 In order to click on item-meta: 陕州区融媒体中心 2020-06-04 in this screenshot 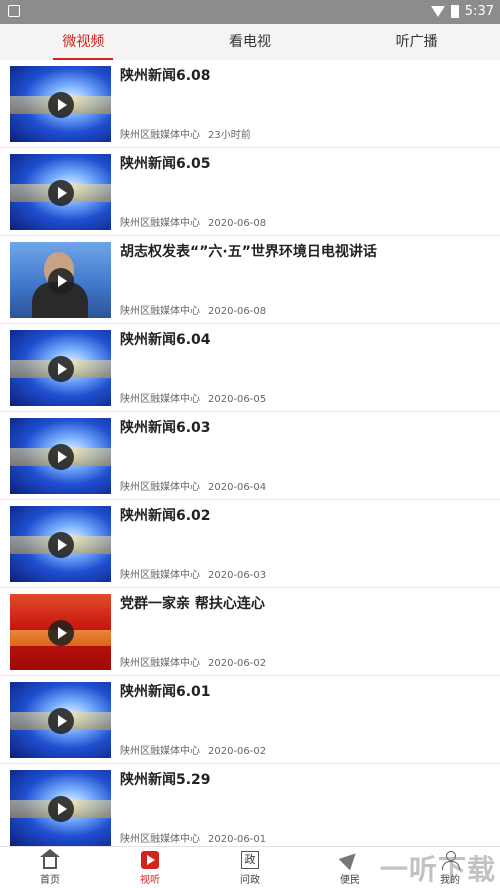, I will do `click(193, 485)`.